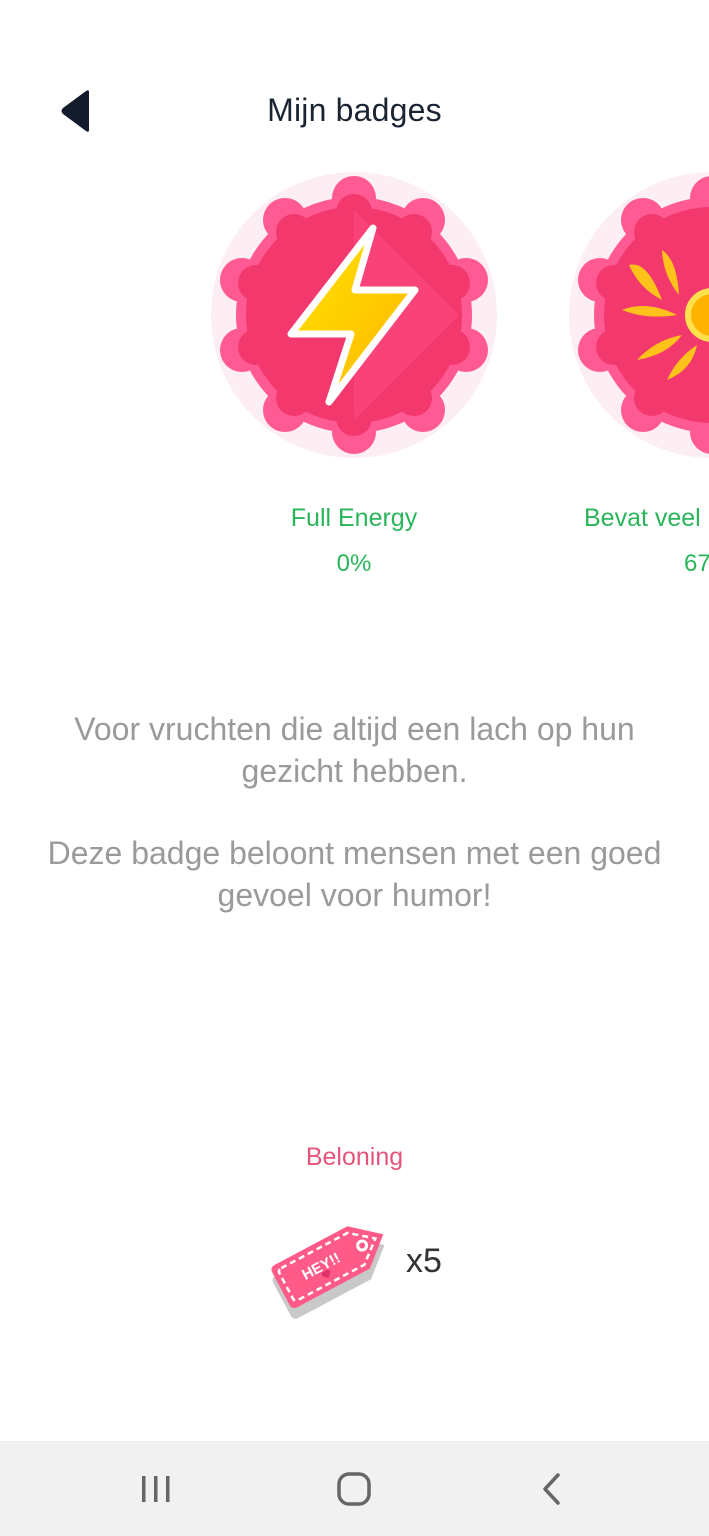 This screenshot has height=1536, width=709. I want to click on nav-back-icon, so click(551, 1489).